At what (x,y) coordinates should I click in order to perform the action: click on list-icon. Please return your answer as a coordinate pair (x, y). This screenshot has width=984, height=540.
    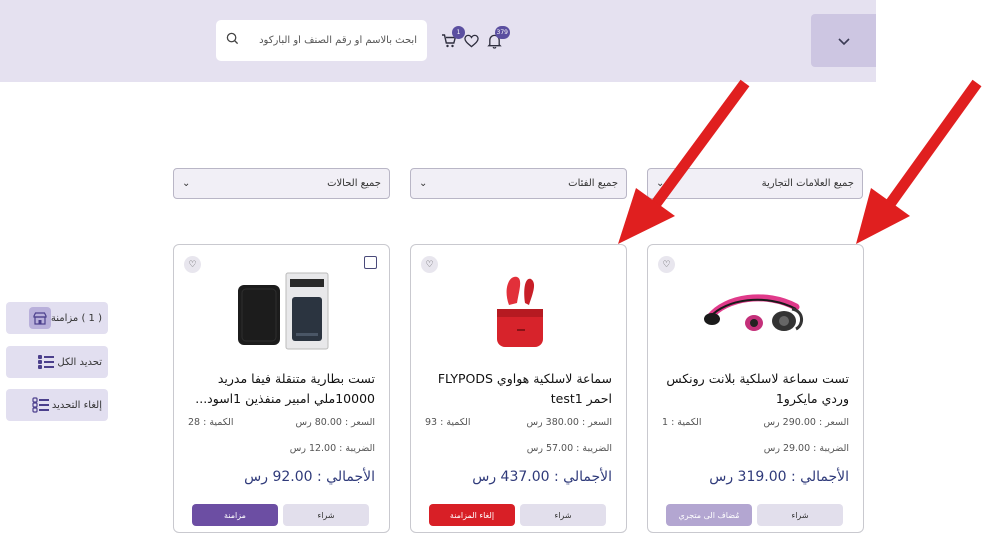
    Looking at the image, I should click on (41, 405).